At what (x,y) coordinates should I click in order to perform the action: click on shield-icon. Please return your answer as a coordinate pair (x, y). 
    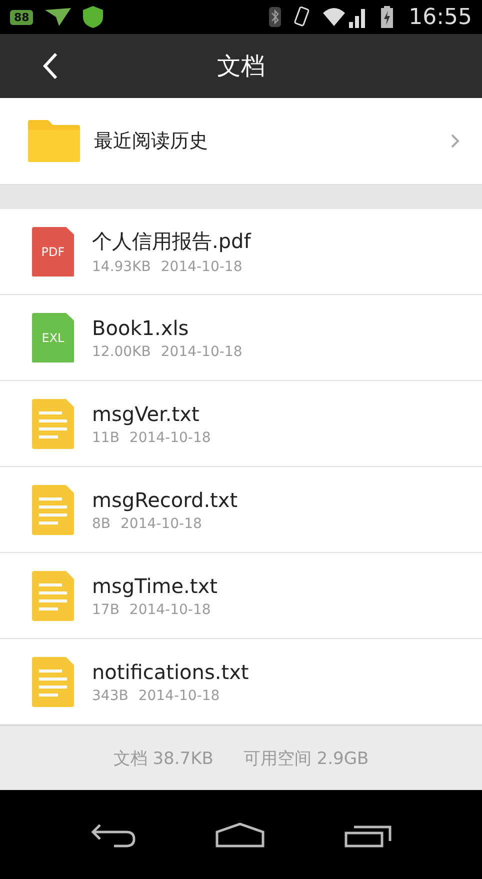
    Looking at the image, I should click on (93, 17).